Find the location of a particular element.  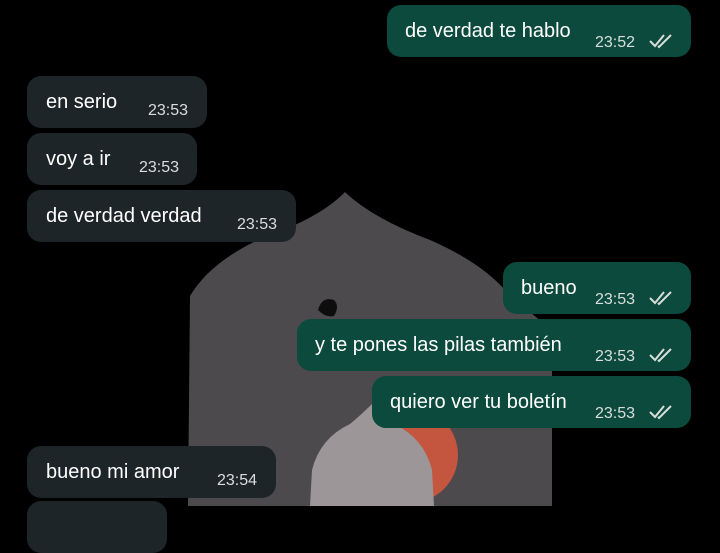

message-bubble-outgoing: bueno 23:53 is located at coordinates (597, 288).